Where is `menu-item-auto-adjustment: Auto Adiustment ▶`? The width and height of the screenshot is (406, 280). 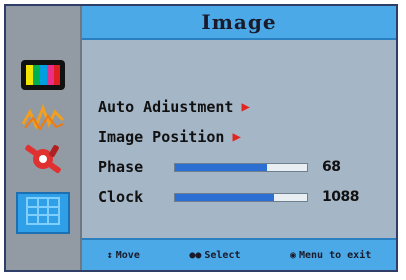 menu-item-auto-adjustment: Auto Adiustment ▶ is located at coordinates (243, 107).